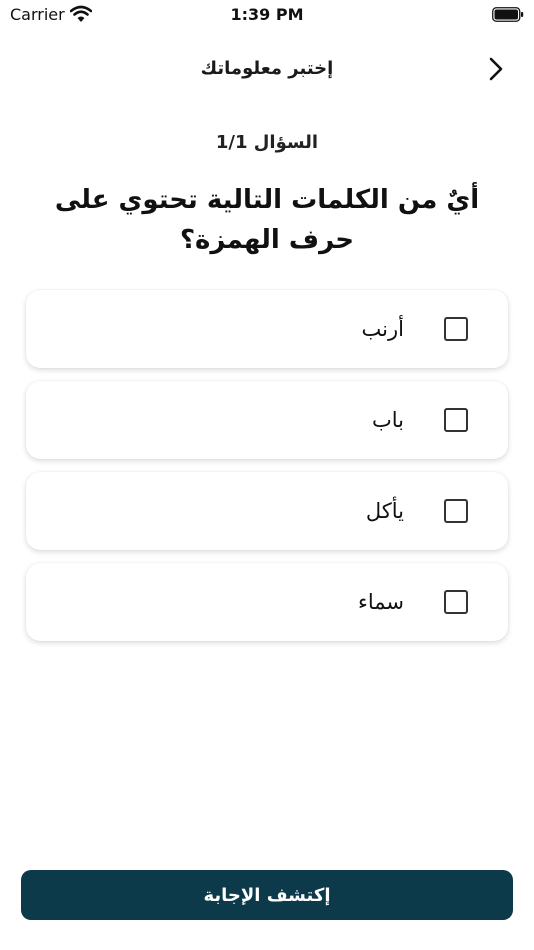  Describe the element at coordinates (267, 420) in the screenshot. I see `option-card: باب` at that location.